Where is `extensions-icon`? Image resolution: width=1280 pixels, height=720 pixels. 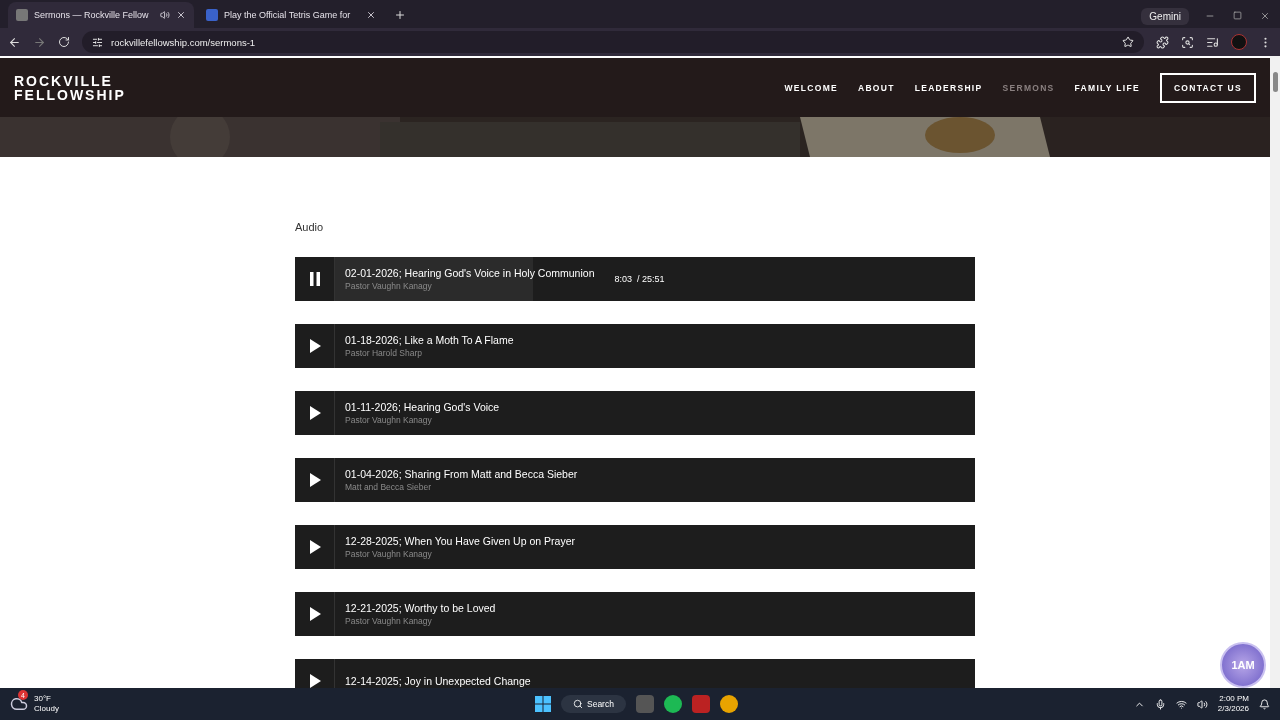 extensions-icon is located at coordinates (1162, 42).